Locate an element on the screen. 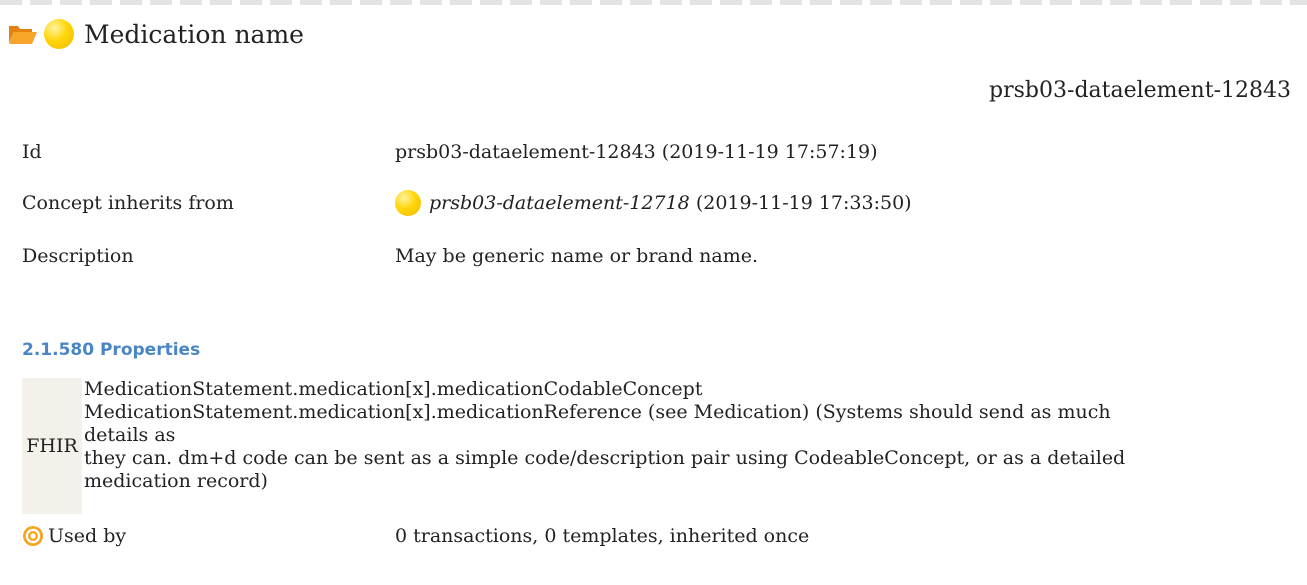 The height and width of the screenshot is (585, 1307). target-icon is located at coordinates (33, 536).